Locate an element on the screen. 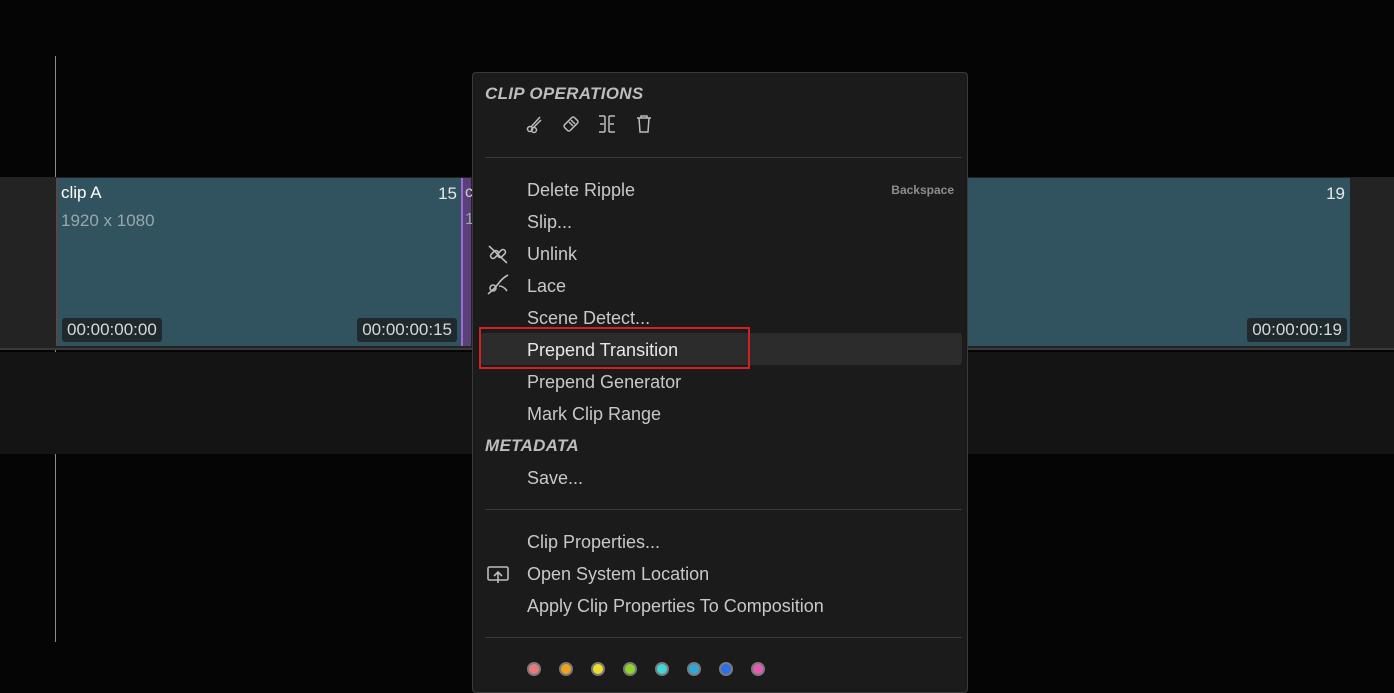 This screenshot has width=1394, height=693. annotation-highlight-box is located at coordinates (614, 348).